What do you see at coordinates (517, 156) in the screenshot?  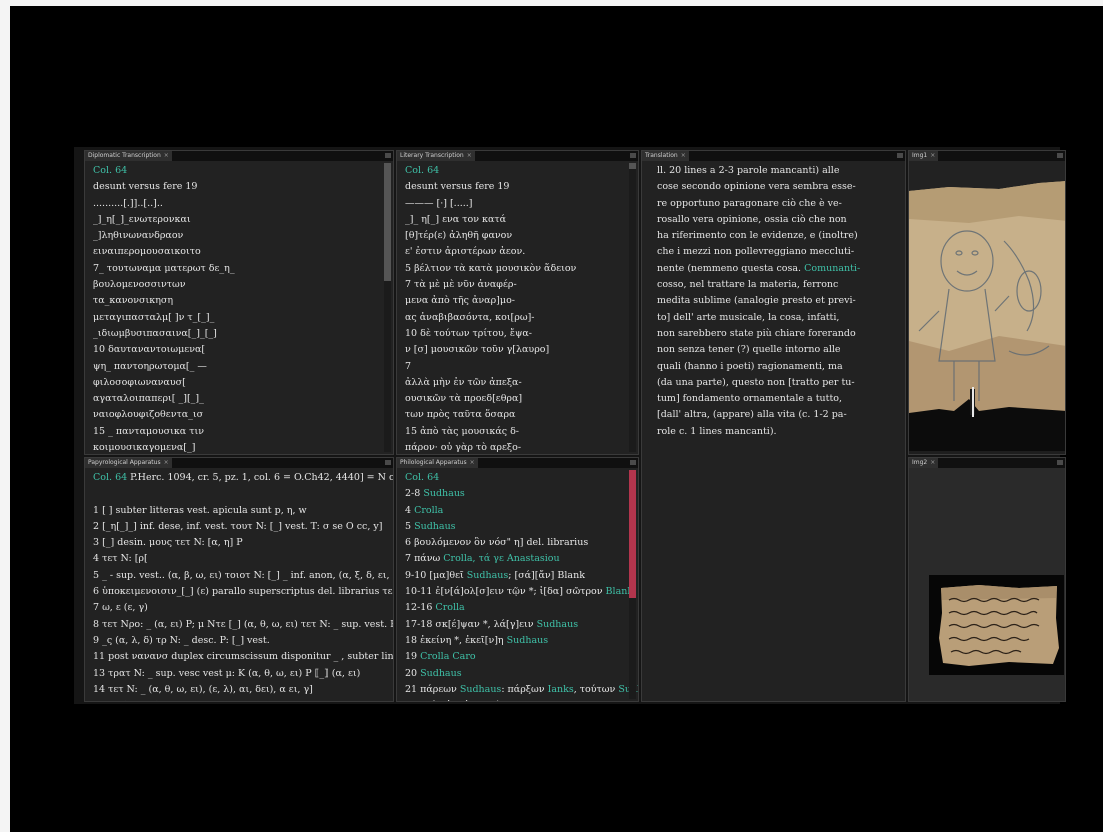 I see `tab-bar: Literary Transcription ×` at bounding box center [517, 156].